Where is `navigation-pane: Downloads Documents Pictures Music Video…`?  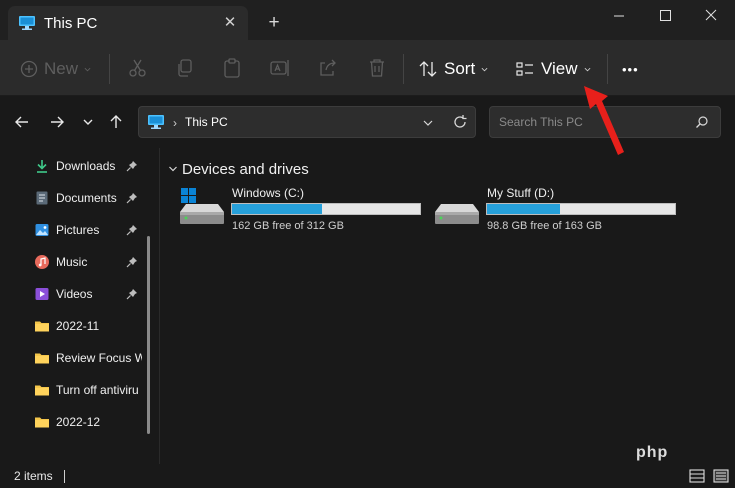
navigation-pane: Downloads Documents Pictures Music Video… is located at coordinates (80, 306).